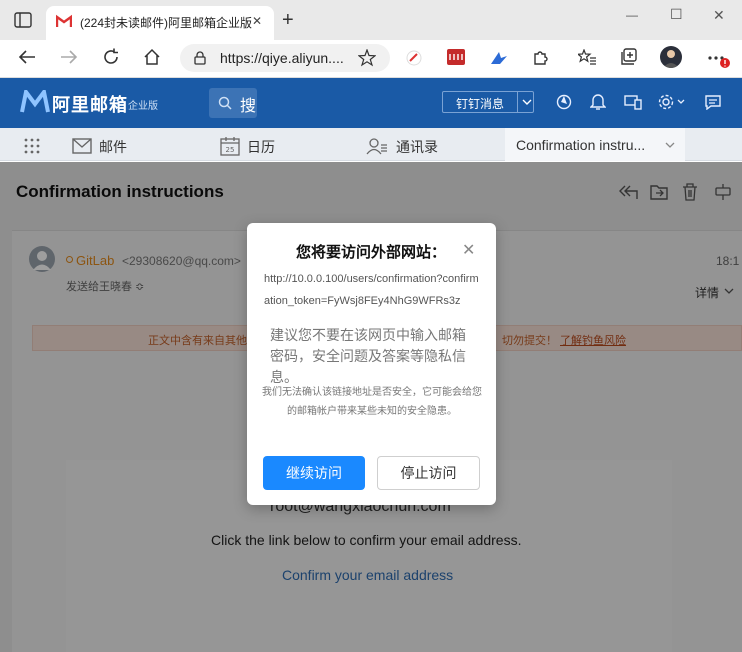 Image resolution: width=742 pixels, height=652 pixels. What do you see at coordinates (468, 250) in the screenshot?
I see `dialog-close-icon: ✕` at bounding box center [468, 250].